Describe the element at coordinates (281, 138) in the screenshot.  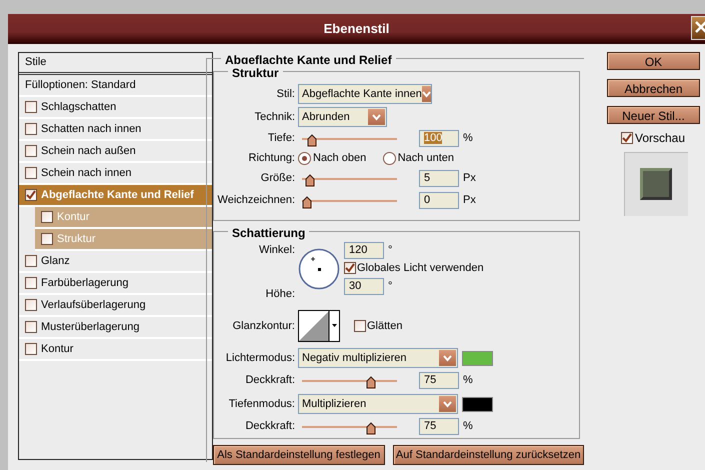
I see `field-label: Tiefe:` at that location.